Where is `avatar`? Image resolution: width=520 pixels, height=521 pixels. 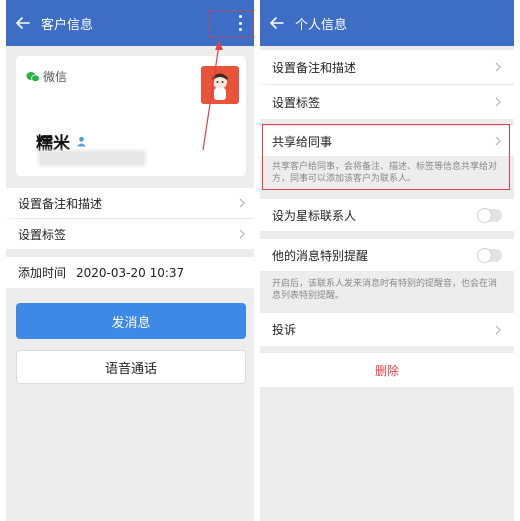 avatar is located at coordinates (220, 85).